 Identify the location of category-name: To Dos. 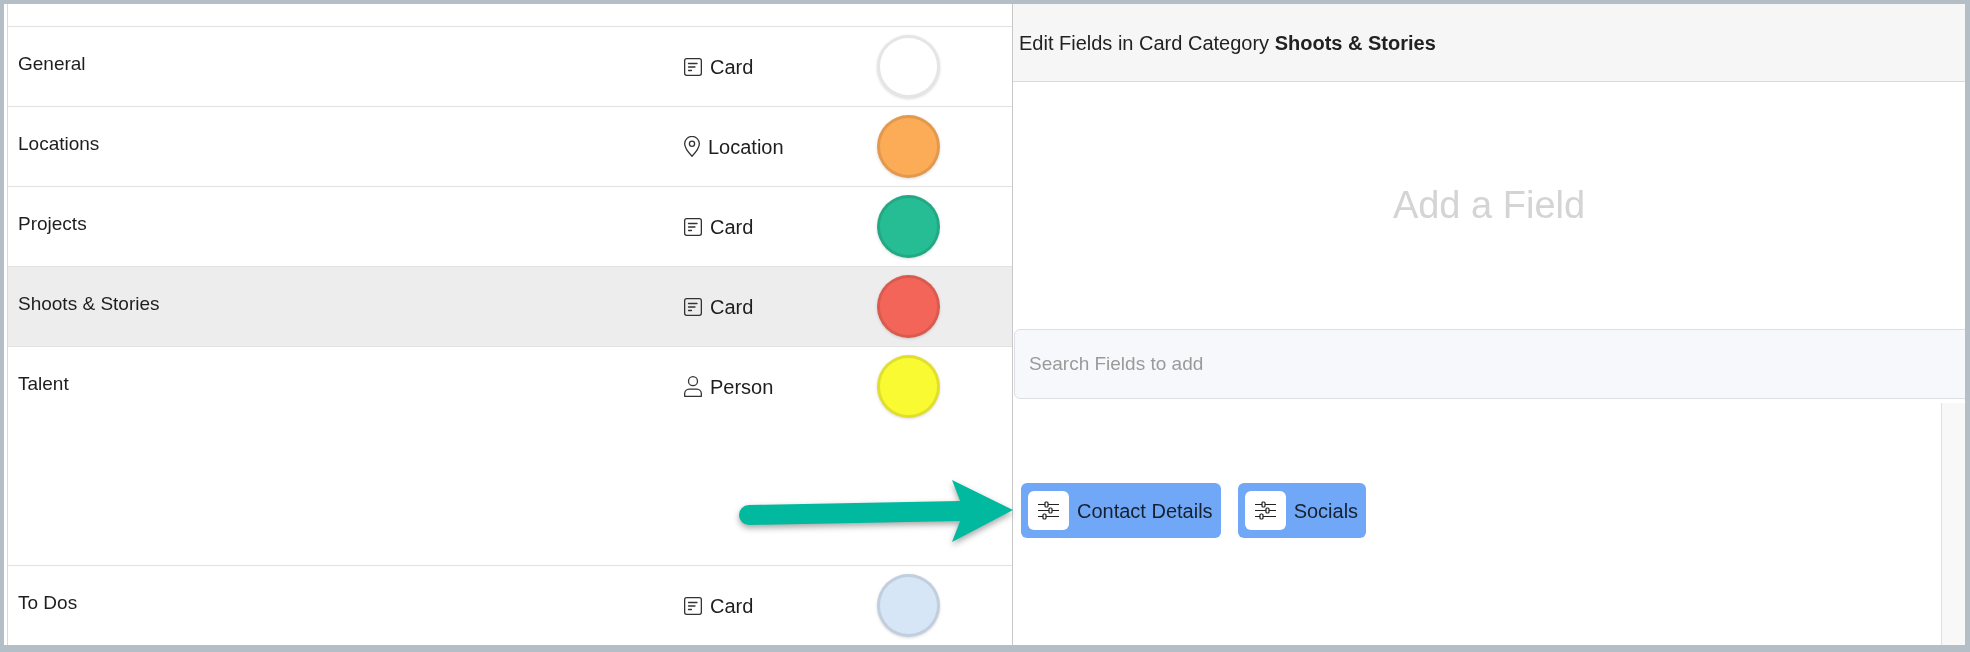
(48, 603).